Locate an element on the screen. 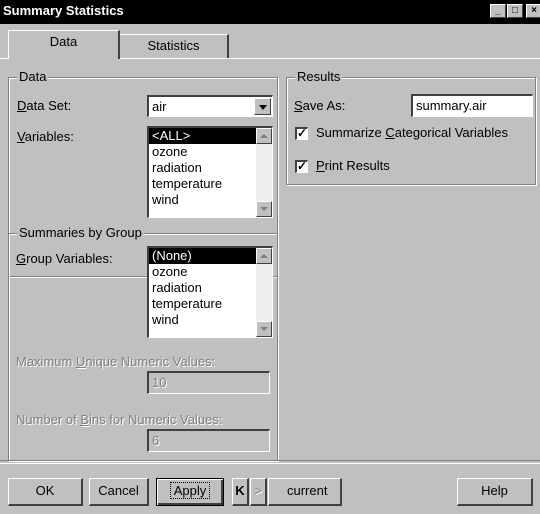  current-page-indicator: current is located at coordinates (305, 492).